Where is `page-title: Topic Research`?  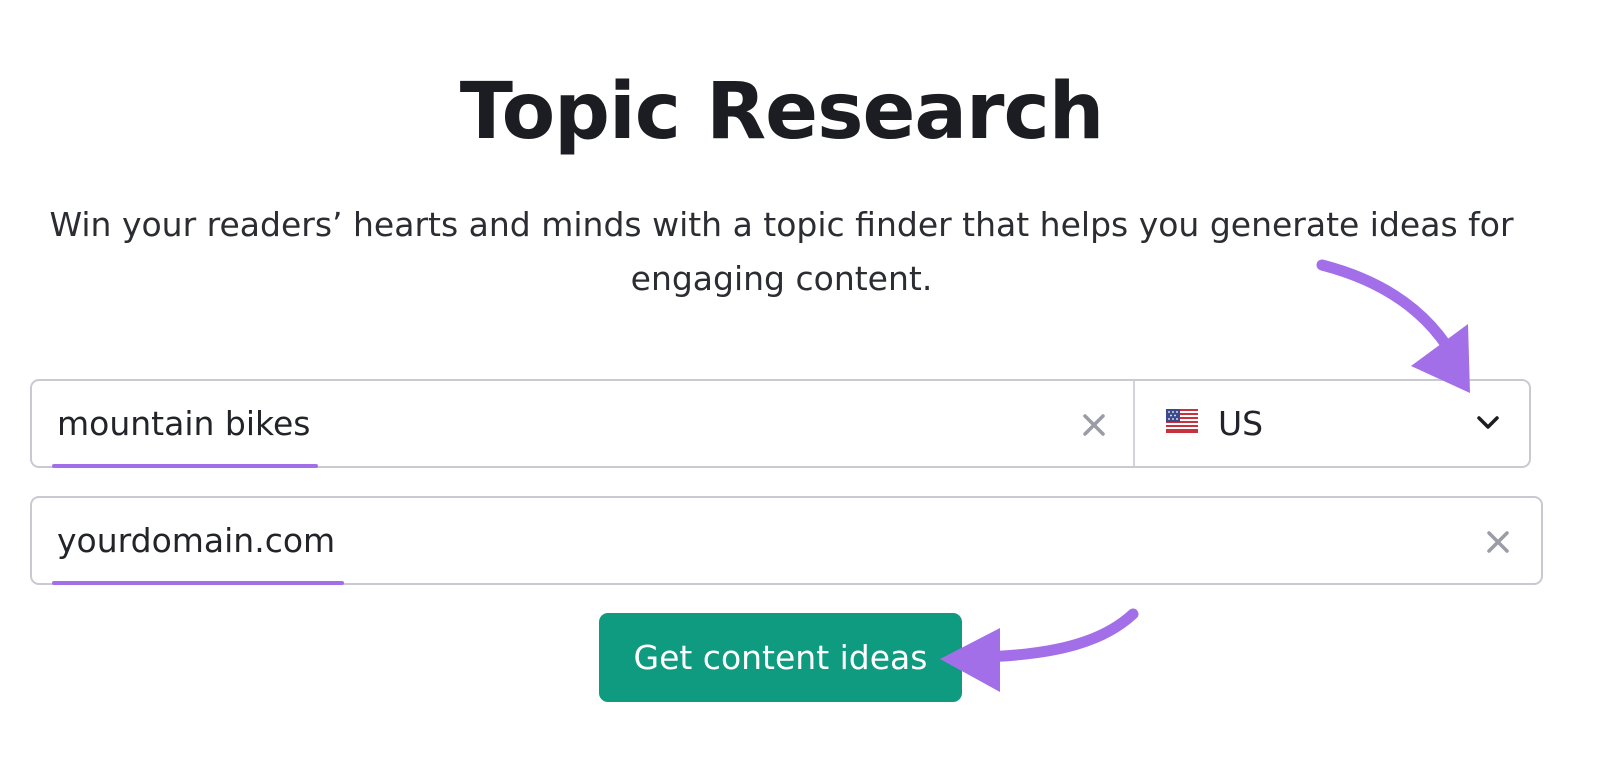
page-title: Topic Research is located at coordinates (782, 112).